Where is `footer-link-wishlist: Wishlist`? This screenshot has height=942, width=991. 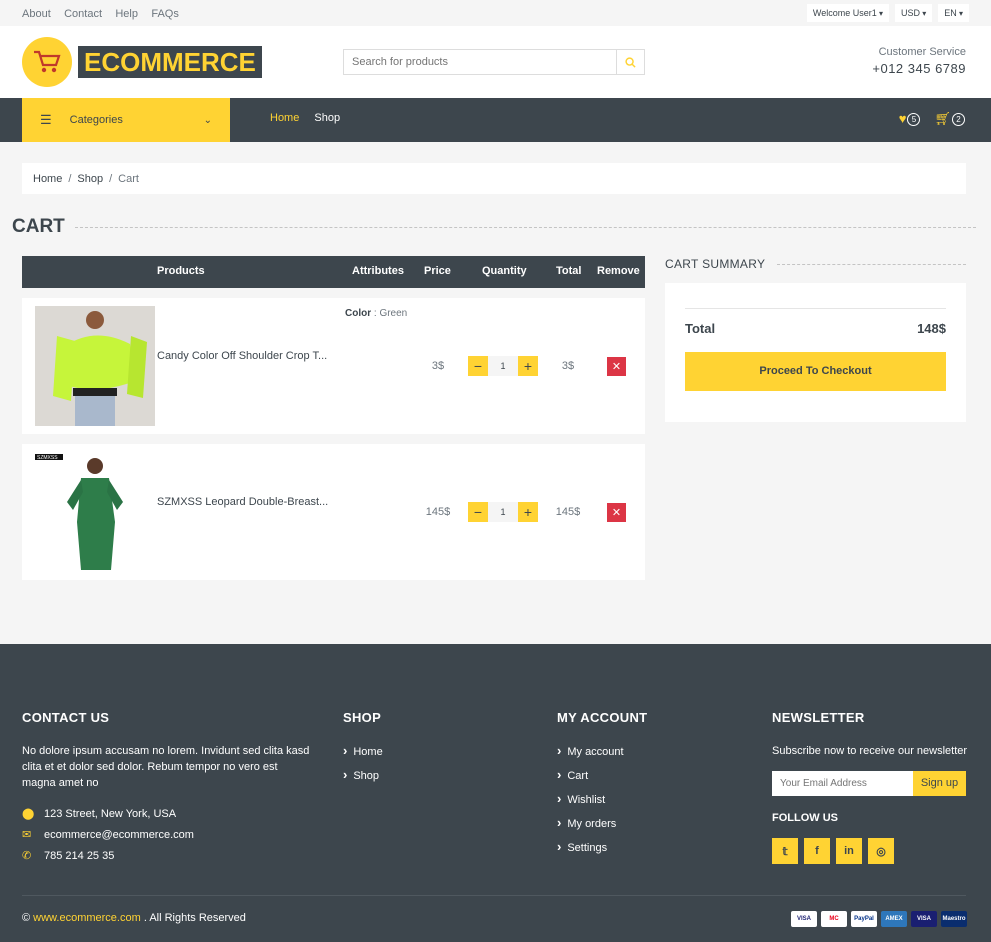
footer-link-wishlist: Wishlist is located at coordinates (602, 798).